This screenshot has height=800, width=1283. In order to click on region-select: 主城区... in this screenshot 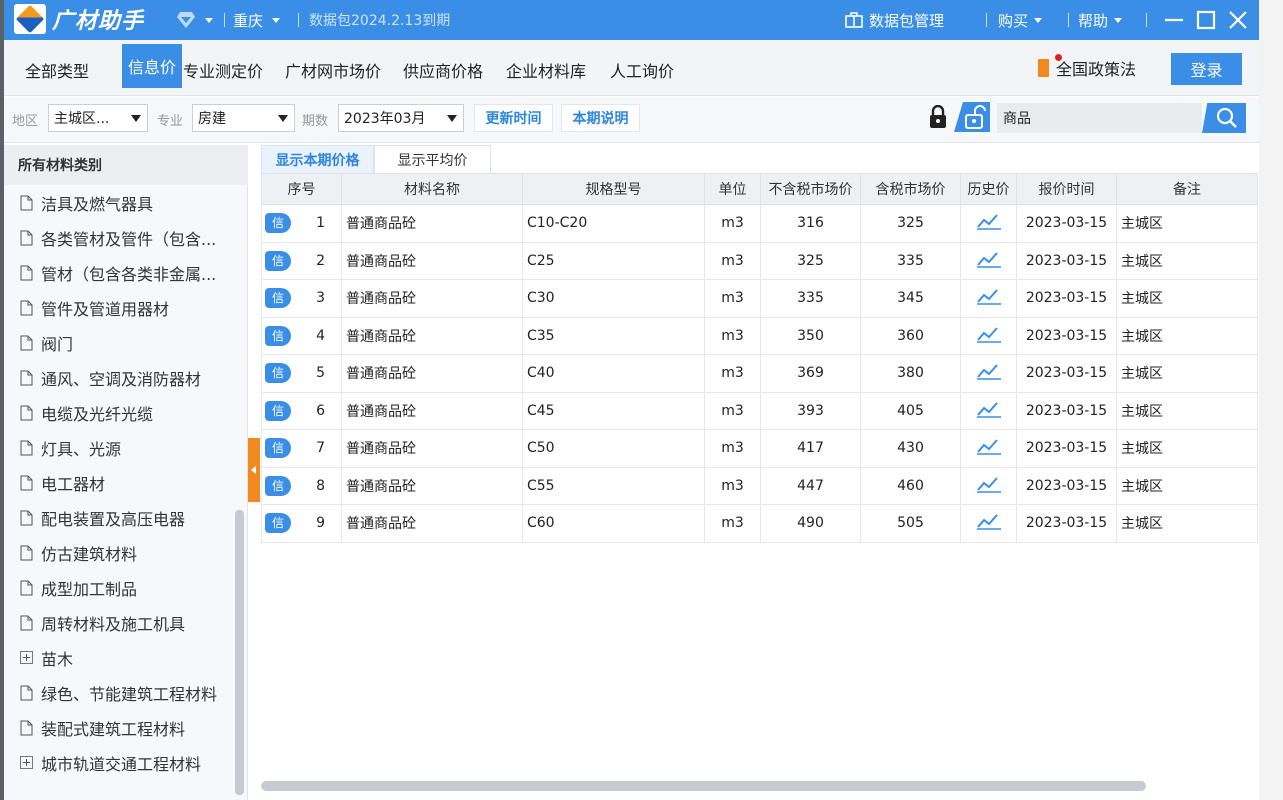, I will do `click(98, 118)`.